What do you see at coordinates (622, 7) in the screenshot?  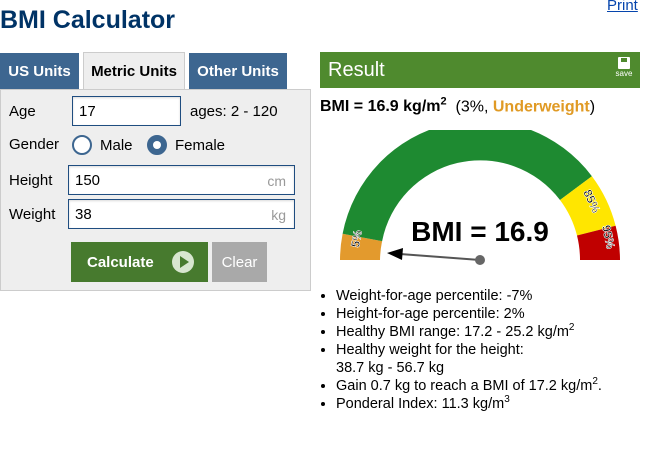 I see `print-link: Print` at bounding box center [622, 7].